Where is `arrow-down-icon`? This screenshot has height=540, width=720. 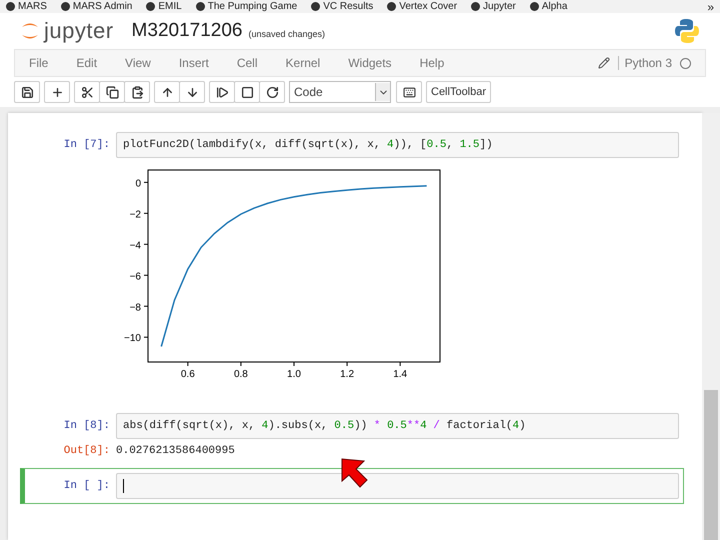
arrow-down-icon is located at coordinates (192, 92).